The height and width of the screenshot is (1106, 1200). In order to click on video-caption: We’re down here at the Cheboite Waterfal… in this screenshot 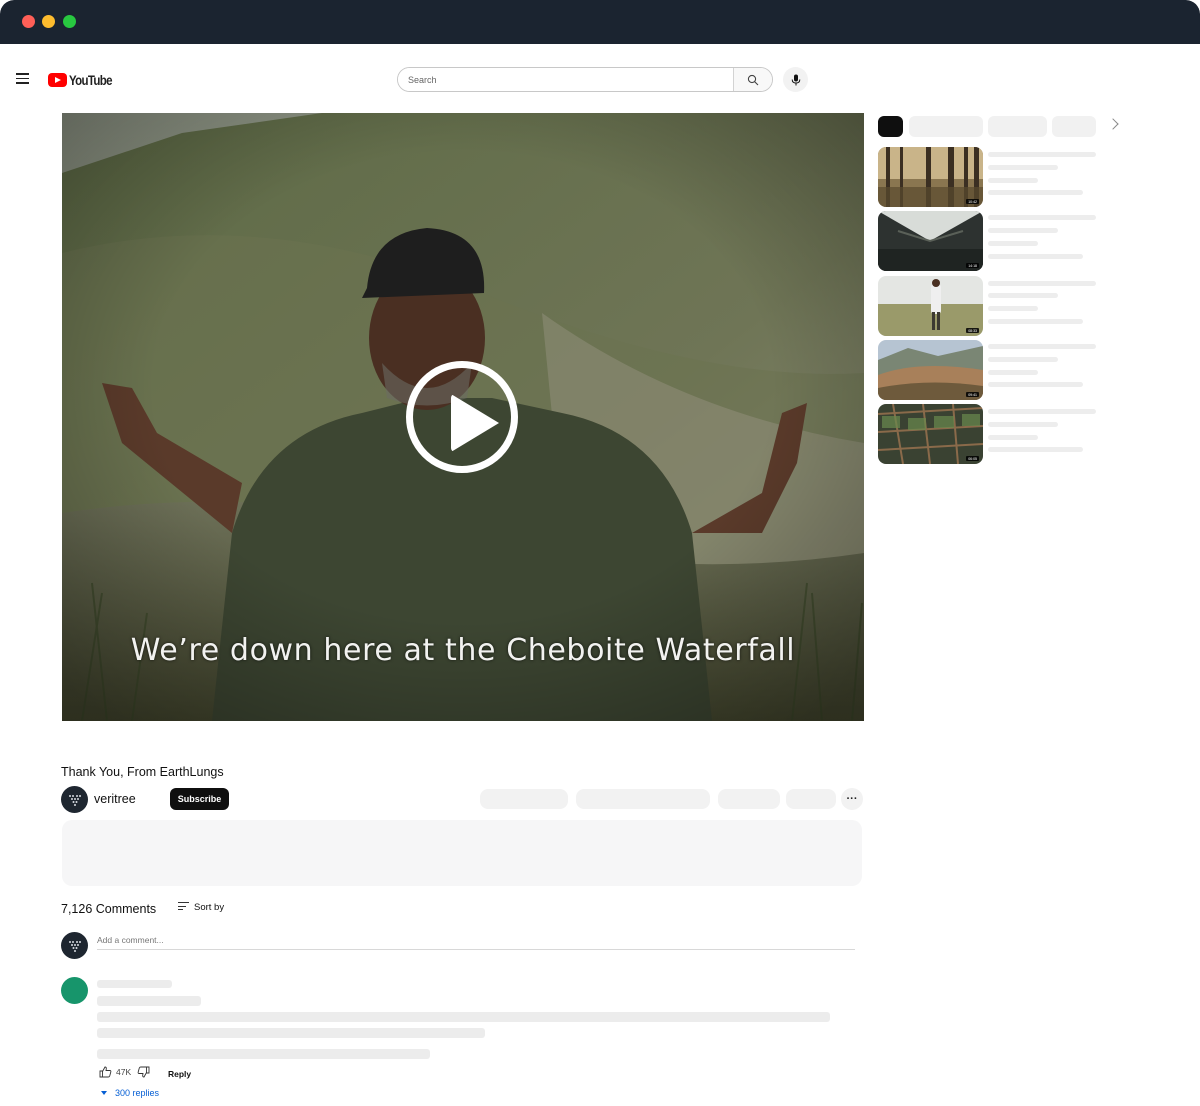, I will do `click(463, 650)`.